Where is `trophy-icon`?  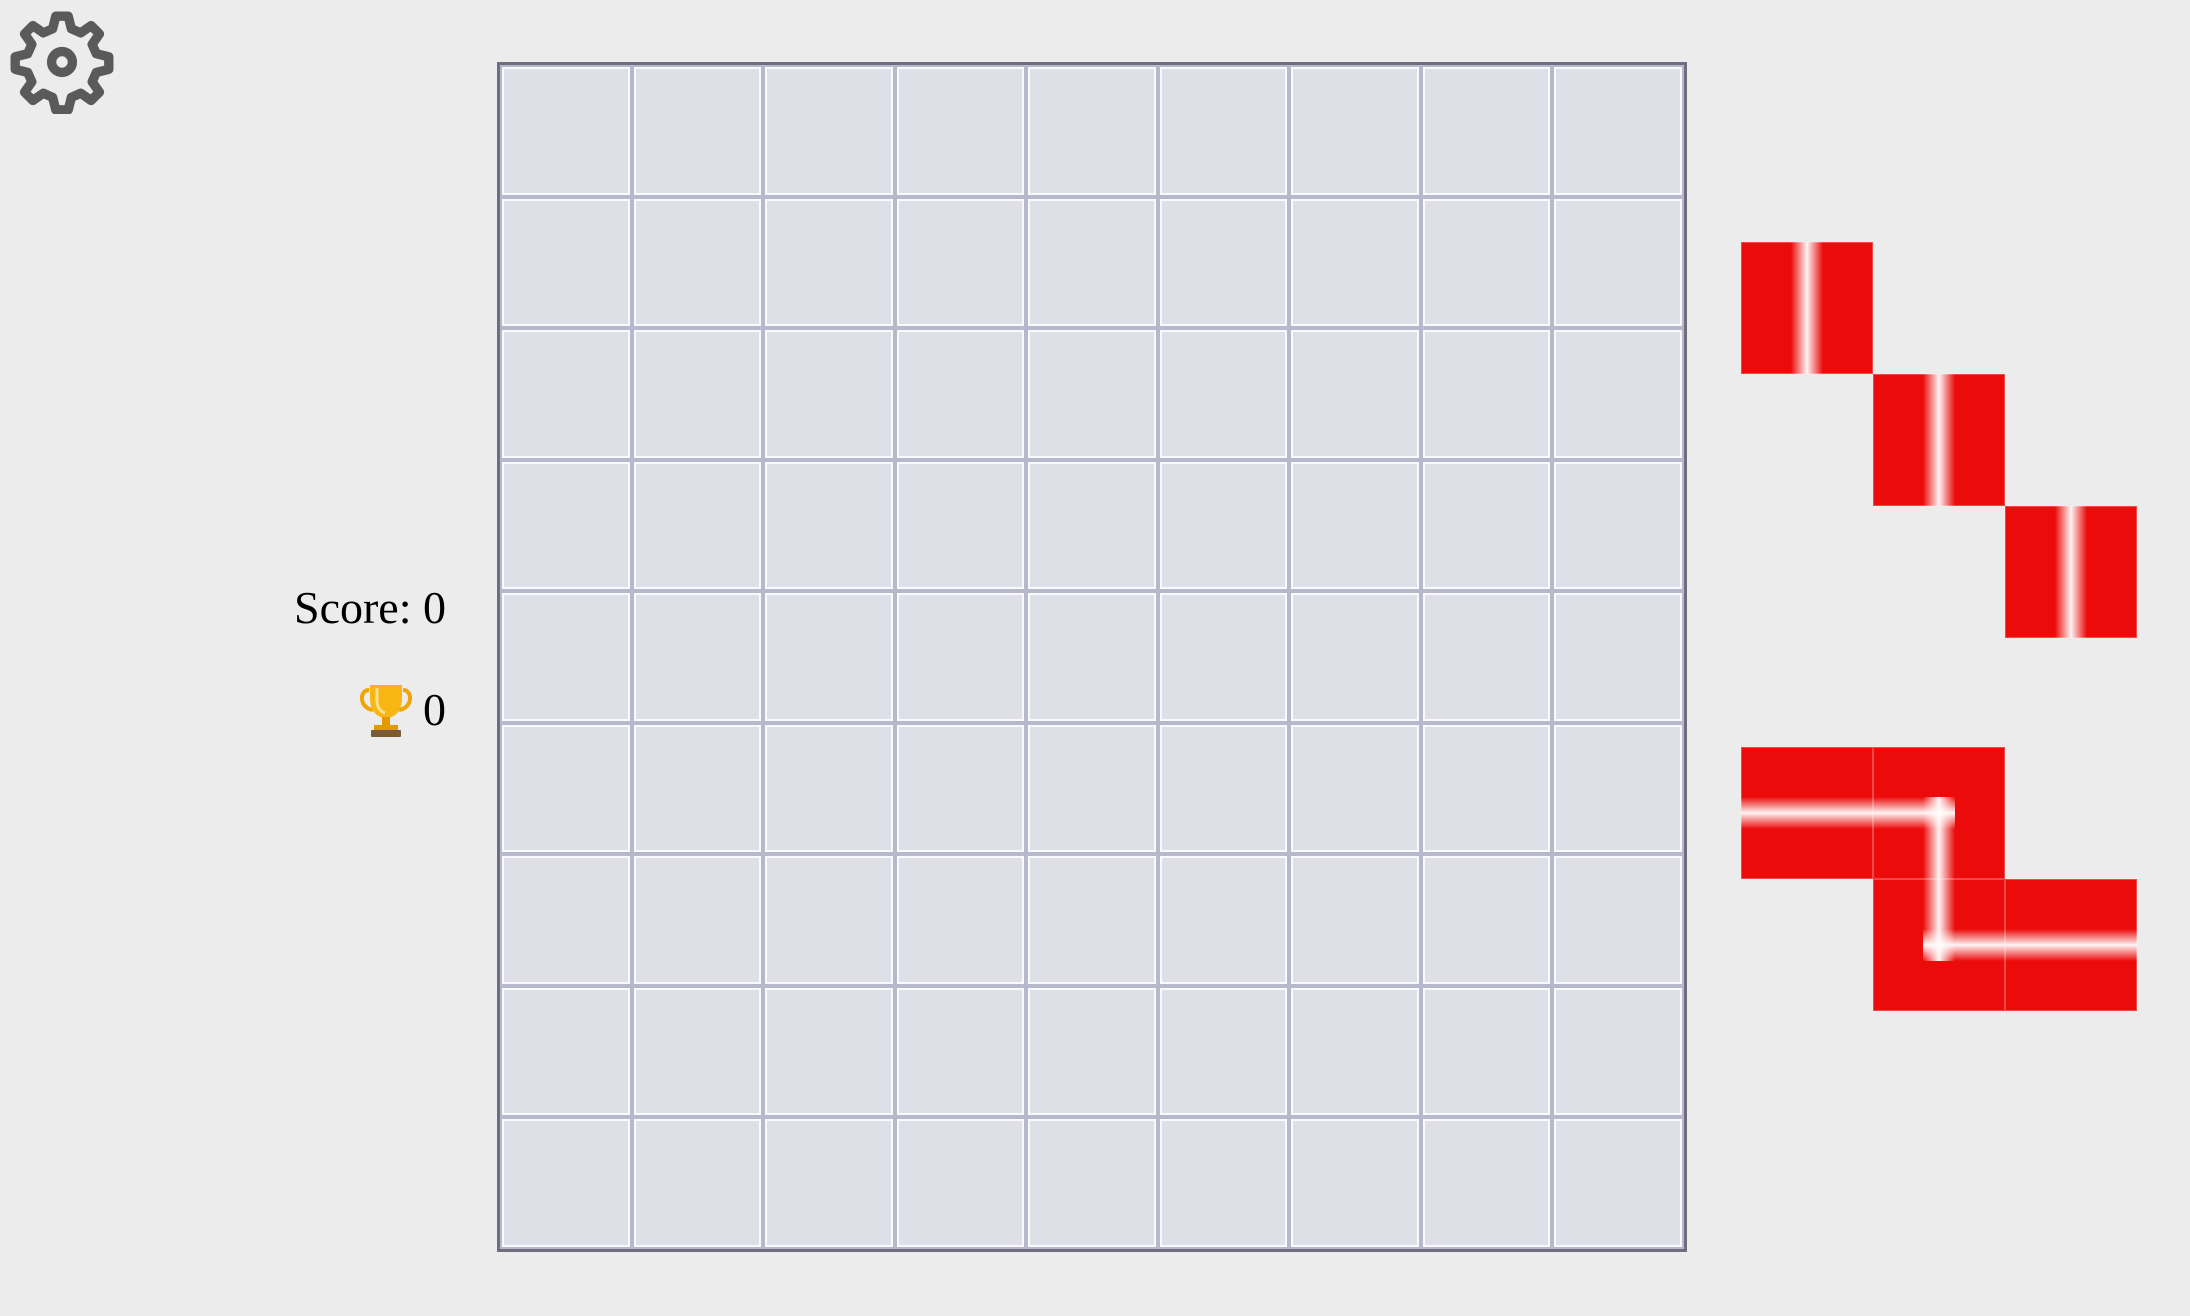 trophy-icon is located at coordinates (386, 710).